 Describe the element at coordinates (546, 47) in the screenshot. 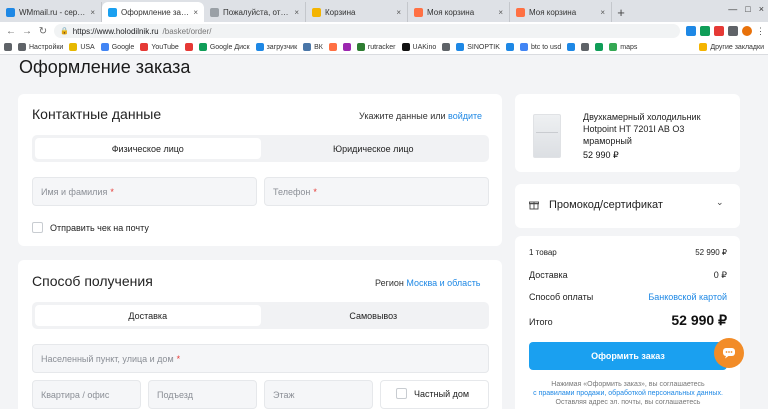

I see `bookmark-label: btc to usd` at that location.